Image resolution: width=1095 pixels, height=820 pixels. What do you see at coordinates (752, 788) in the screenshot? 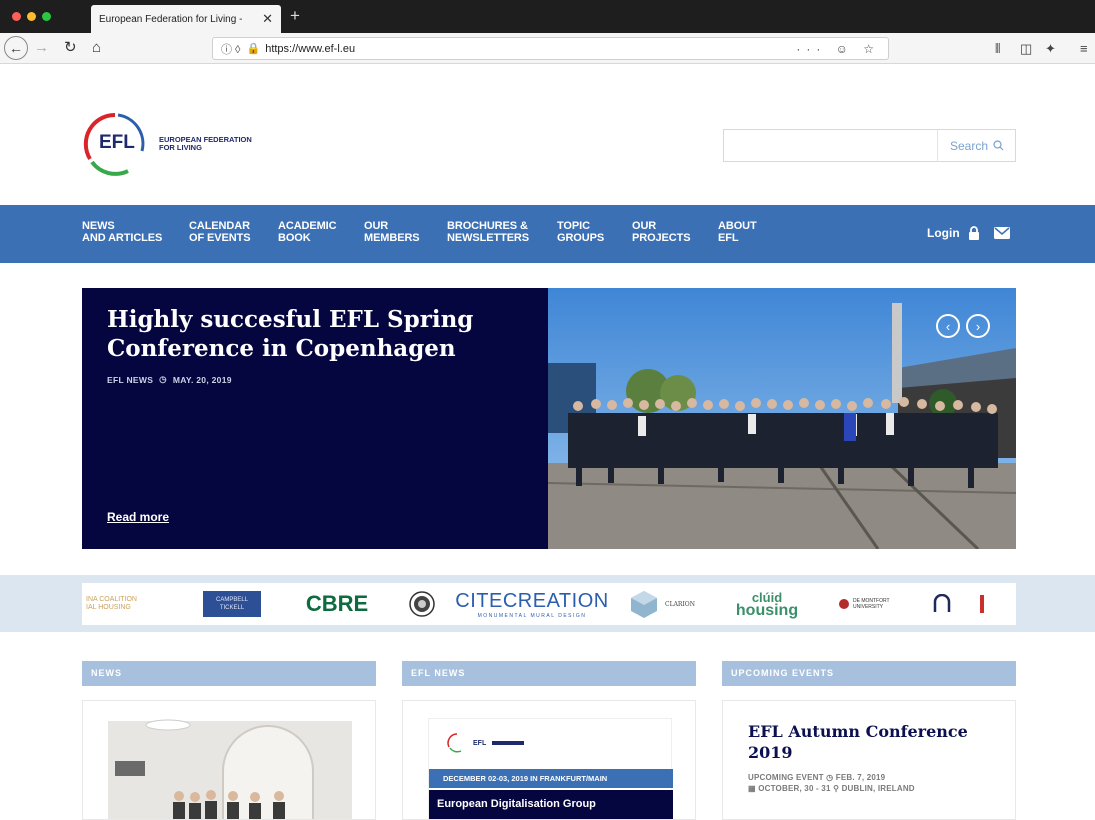
I see `calendar-icon: ▦` at bounding box center [752, 788].